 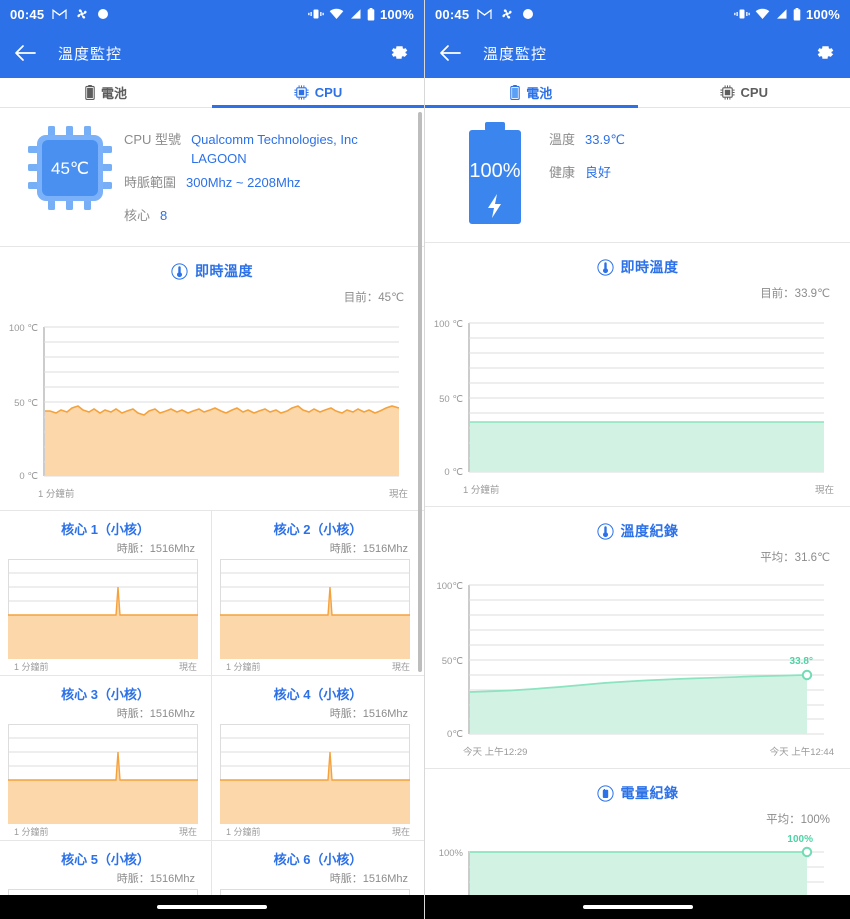 I want to click on cpu-temp-badge: 45℃, so click(x=70, y=168).